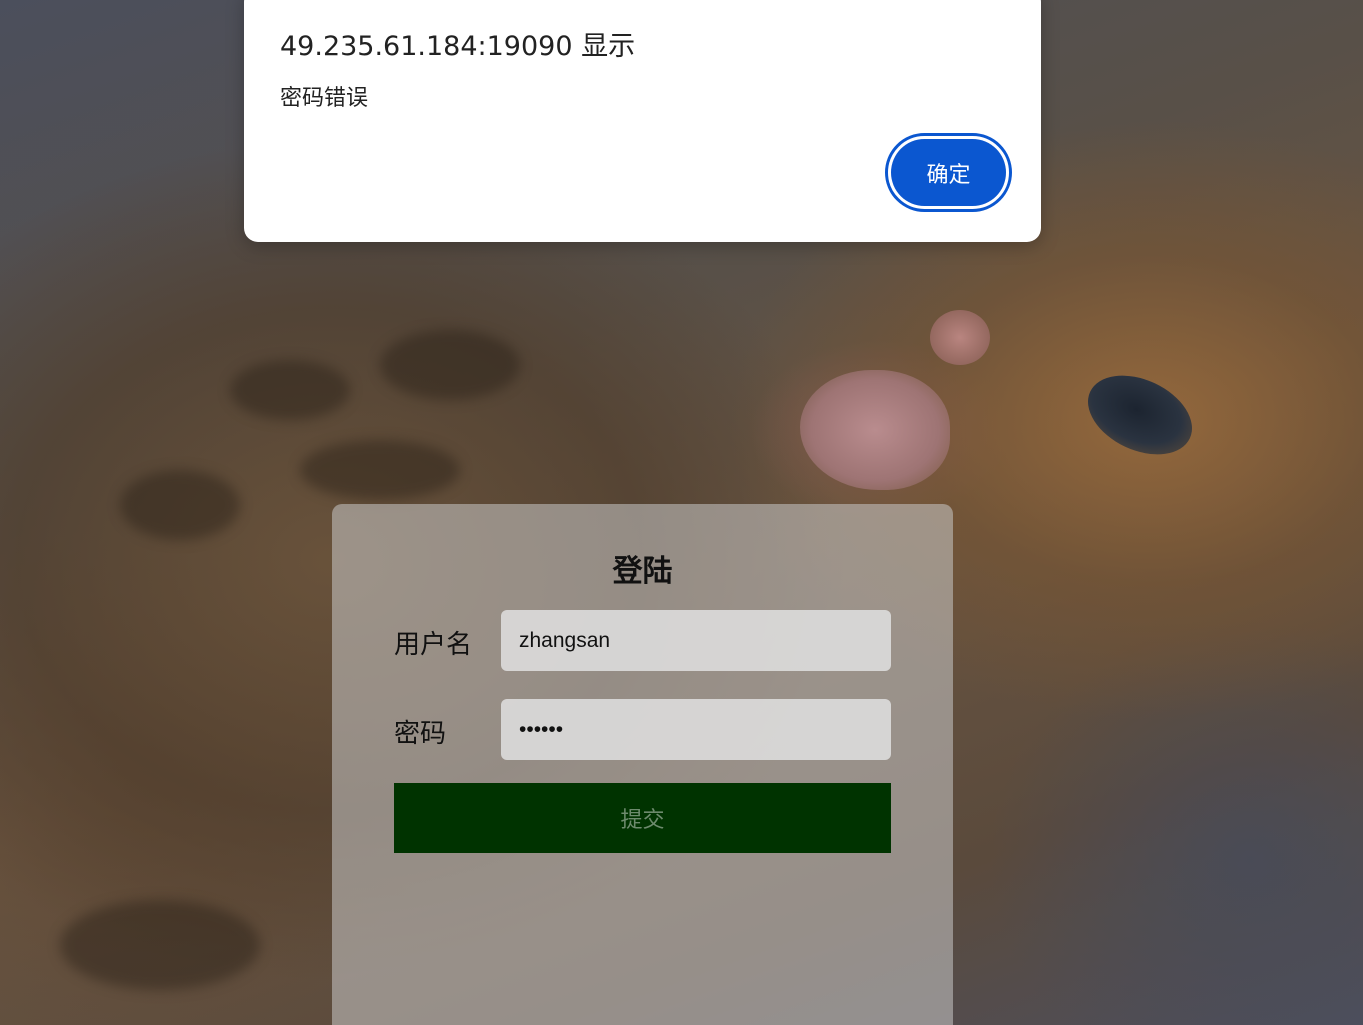  Describe the element at coordinates (948, 172) in the screenshot. I see `ok-button: 确定` at that location.